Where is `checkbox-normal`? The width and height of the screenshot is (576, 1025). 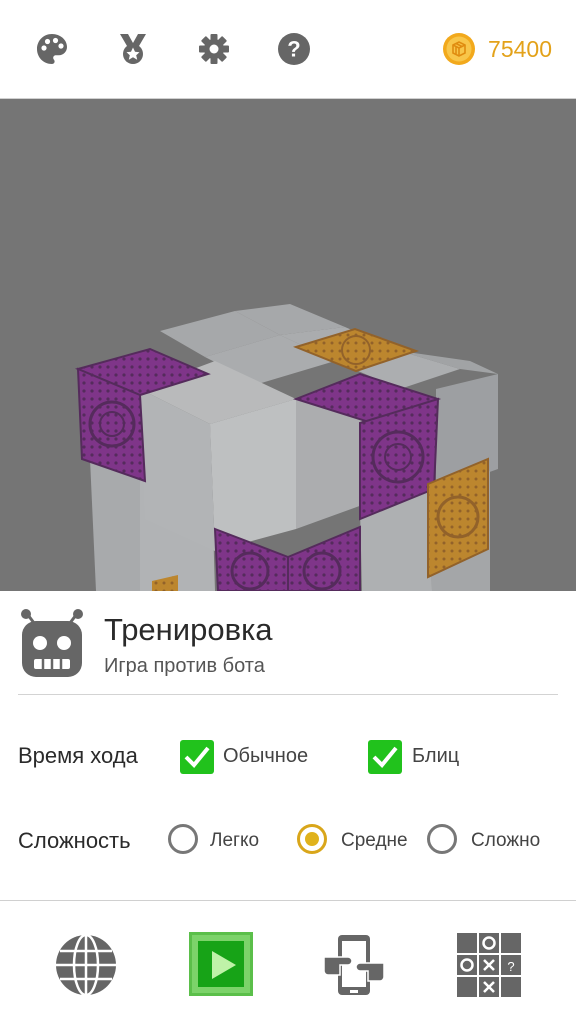
checkbox-normal is located at coordinates (197, 757).